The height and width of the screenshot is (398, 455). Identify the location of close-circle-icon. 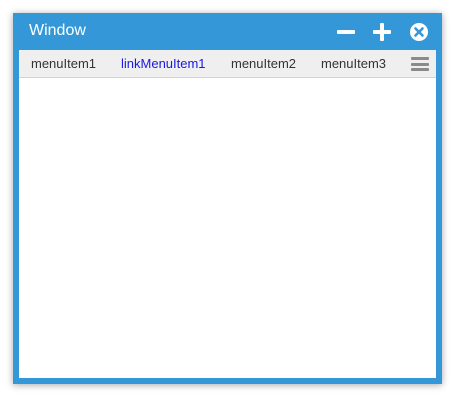
(419, 32).